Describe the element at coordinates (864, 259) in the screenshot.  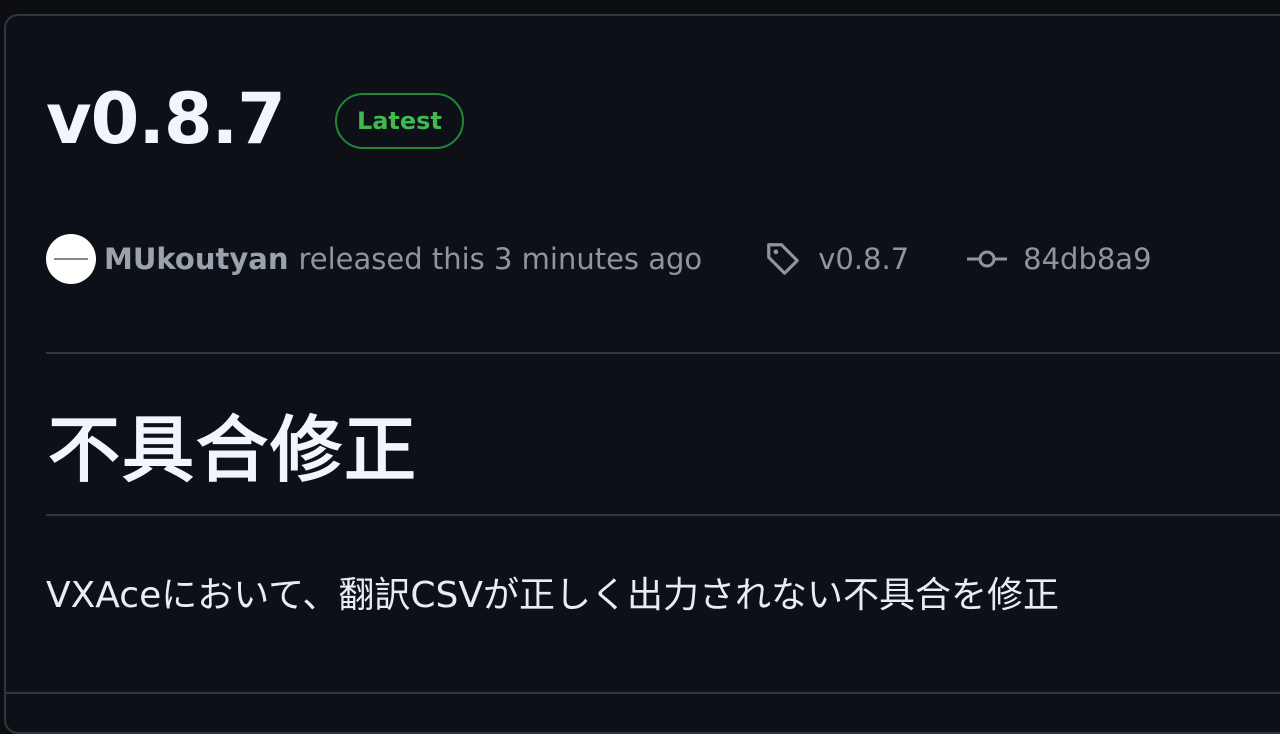
I see `tag-label: v0.8.7` at that location.